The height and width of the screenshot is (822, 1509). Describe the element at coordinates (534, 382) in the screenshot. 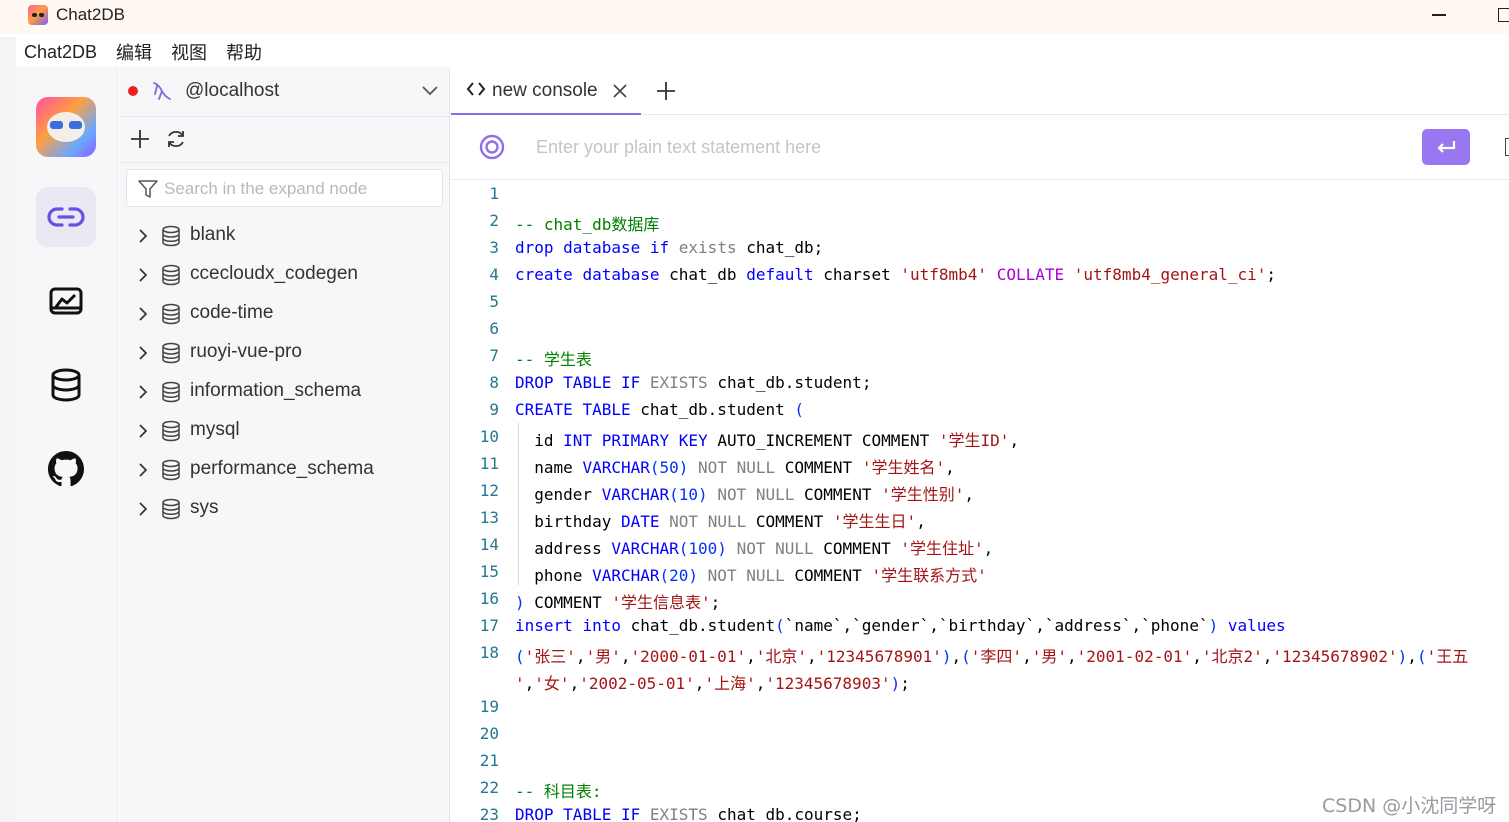

I see `code-token: DROP` at that location.